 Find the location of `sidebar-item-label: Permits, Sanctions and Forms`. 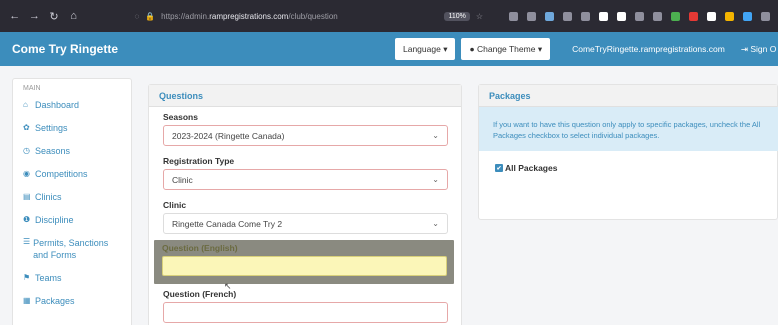

sidebar-item-label: Permits, Sanctions and Forms is located at coordinates (71, 249).